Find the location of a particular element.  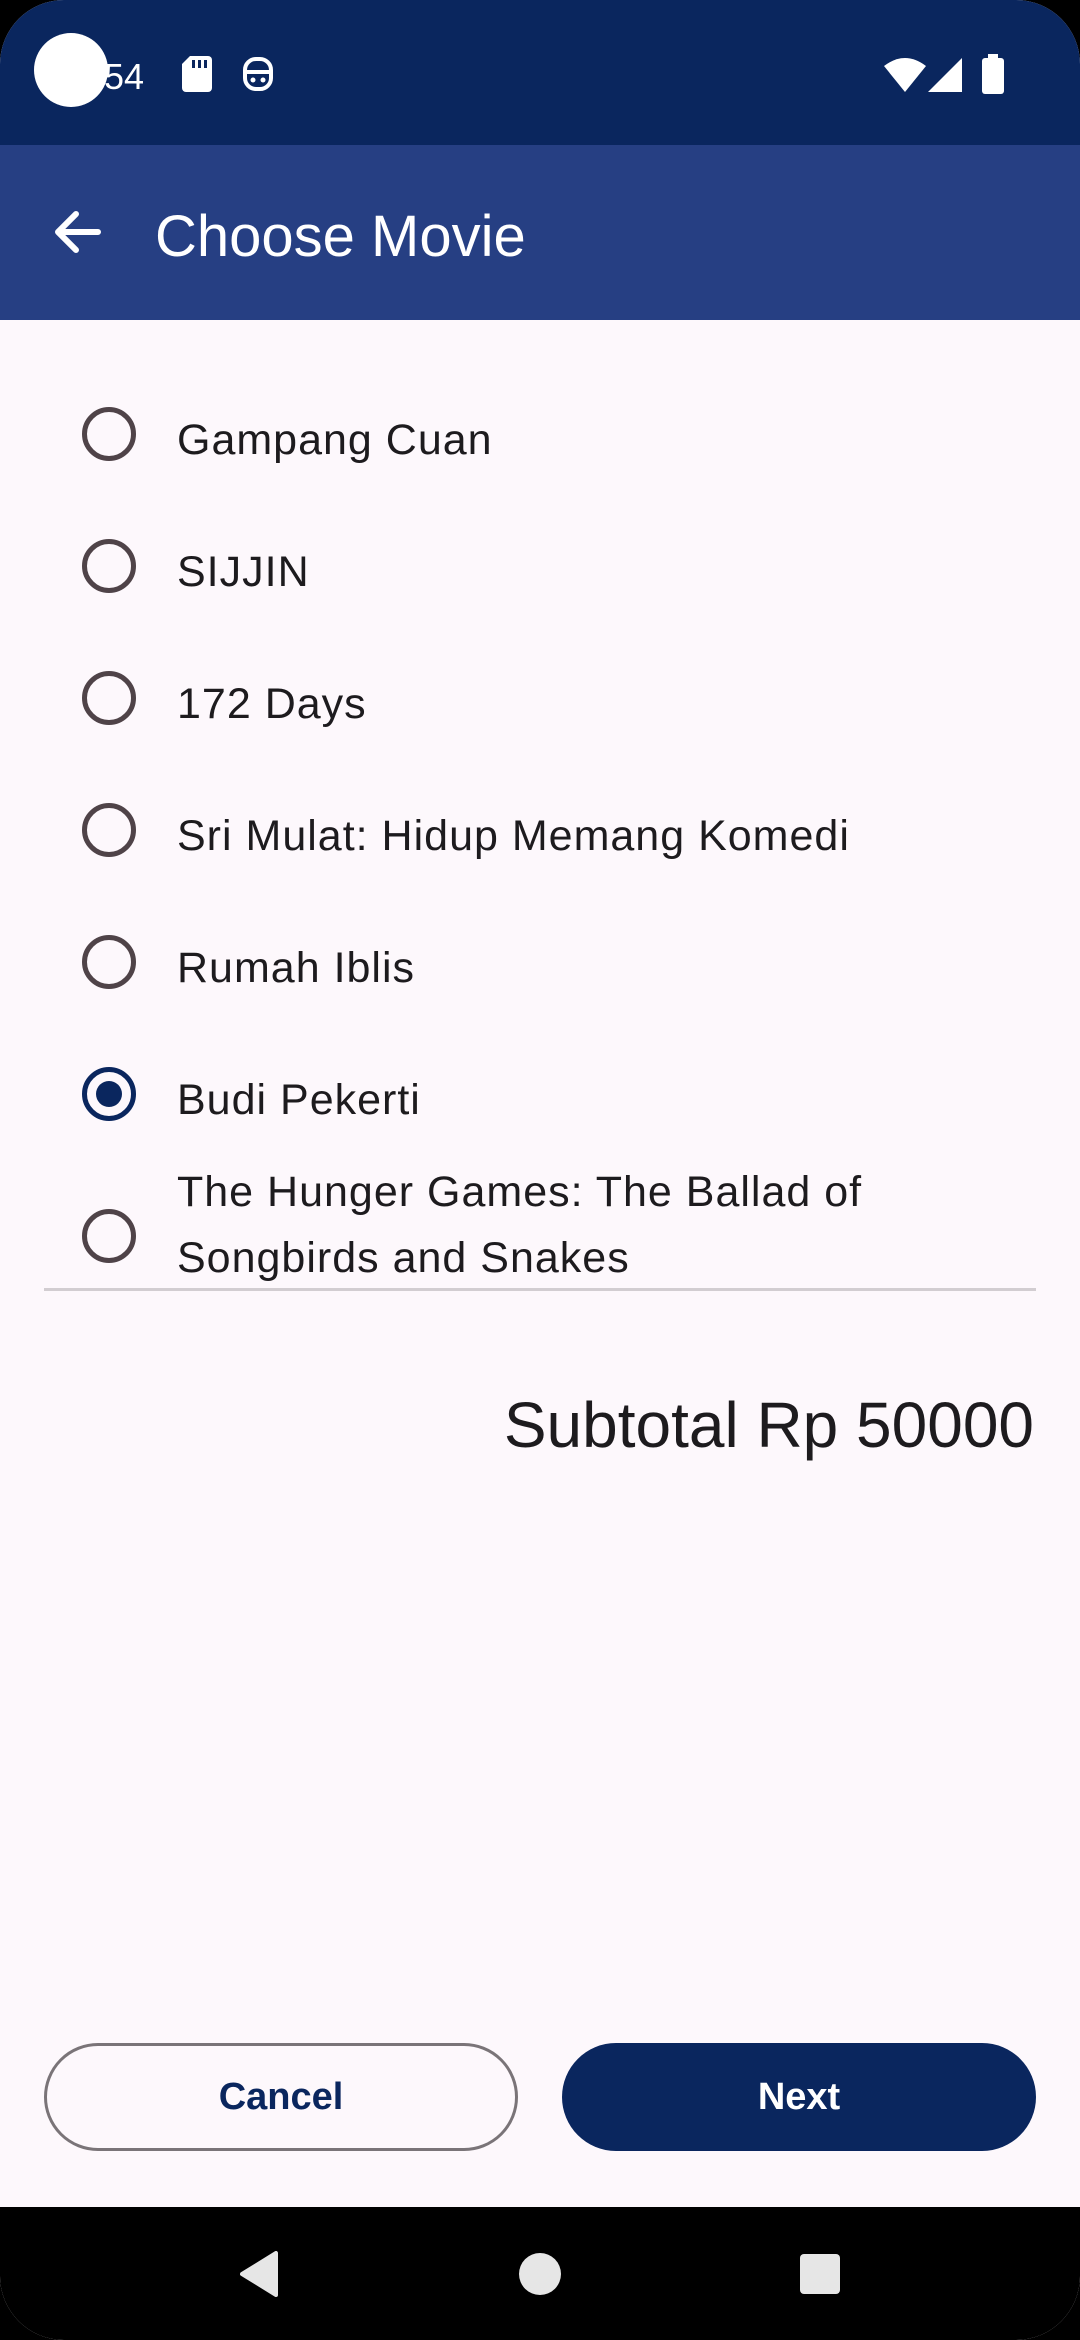

movie-label: SIJJIN is located at coordinates (243, 572).